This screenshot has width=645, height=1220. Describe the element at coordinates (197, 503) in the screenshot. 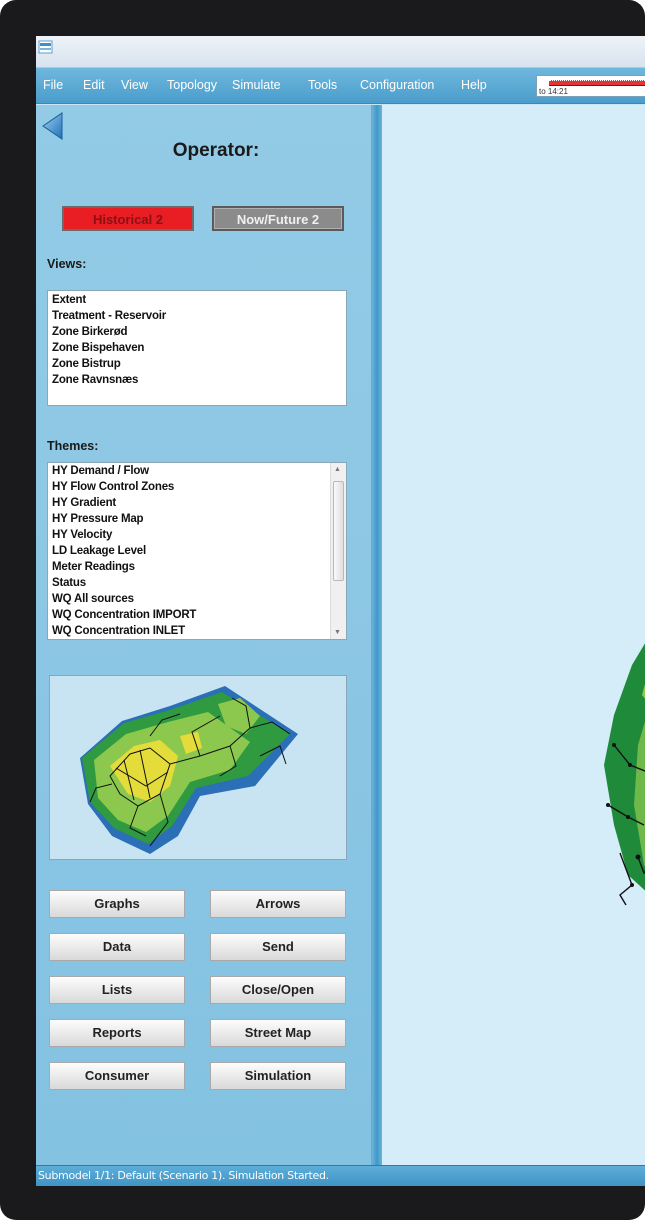

I see `theme-item: HY Gradient` at that location.